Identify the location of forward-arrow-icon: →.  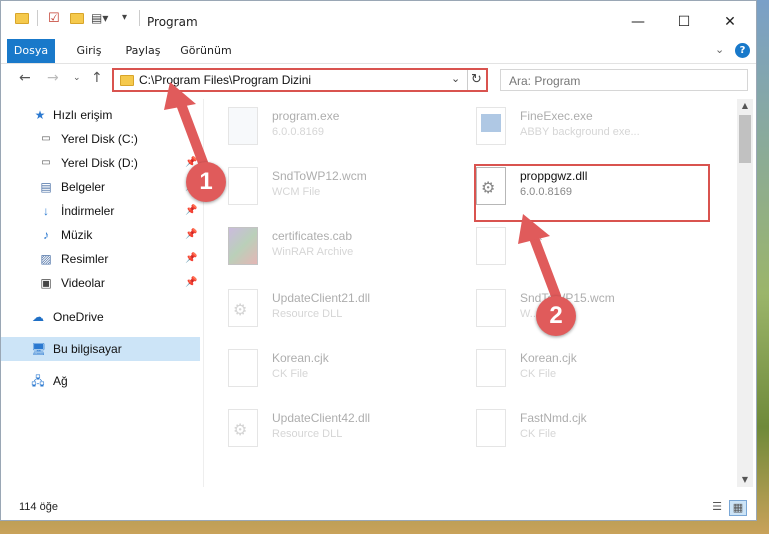
(53, 78).